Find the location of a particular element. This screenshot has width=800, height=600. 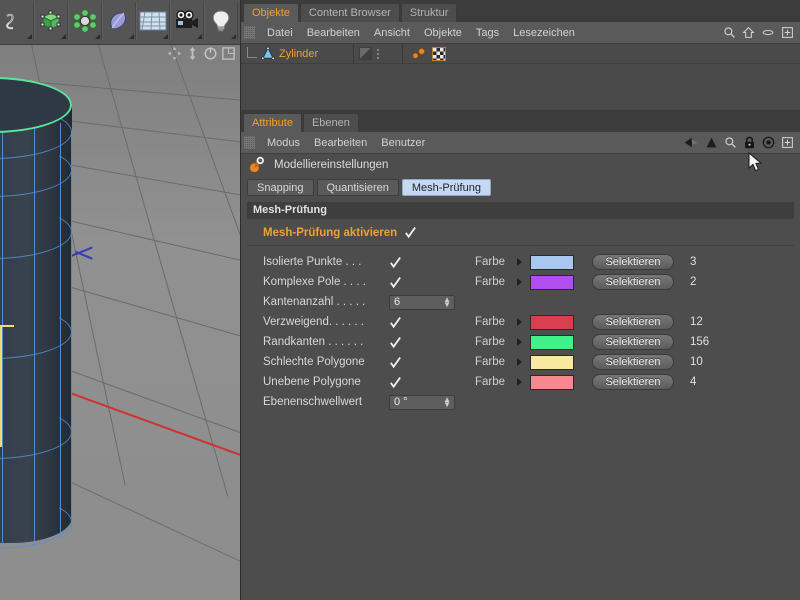

ebenenschwellwert-input: 0 ° ▲ ▼ is located at coordinates (422, 402).